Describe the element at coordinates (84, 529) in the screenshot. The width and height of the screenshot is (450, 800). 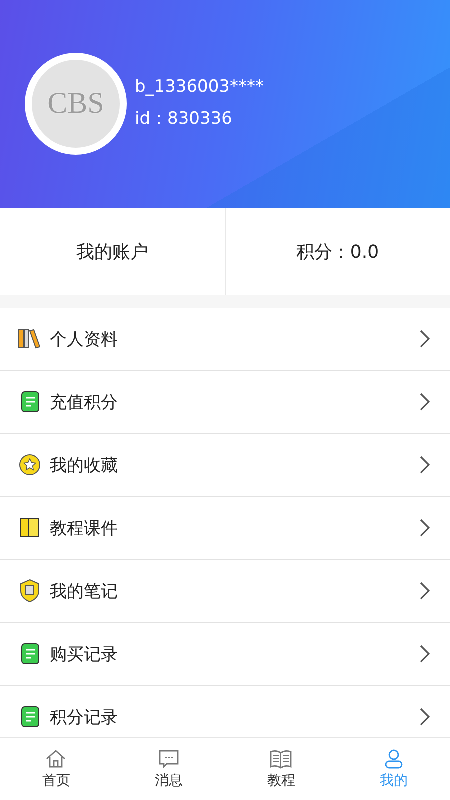
I see `menu-label: 教程课件` at that location.